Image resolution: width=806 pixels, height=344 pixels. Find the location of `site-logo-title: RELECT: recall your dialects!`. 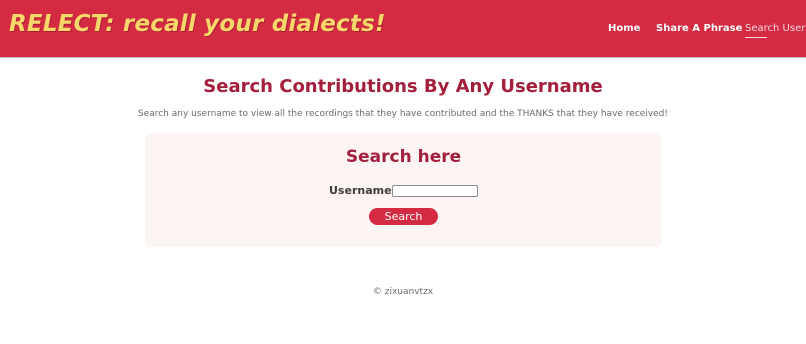

site-logo-title: RELECT: recall your dialects! is located at coordinates (197, 24).